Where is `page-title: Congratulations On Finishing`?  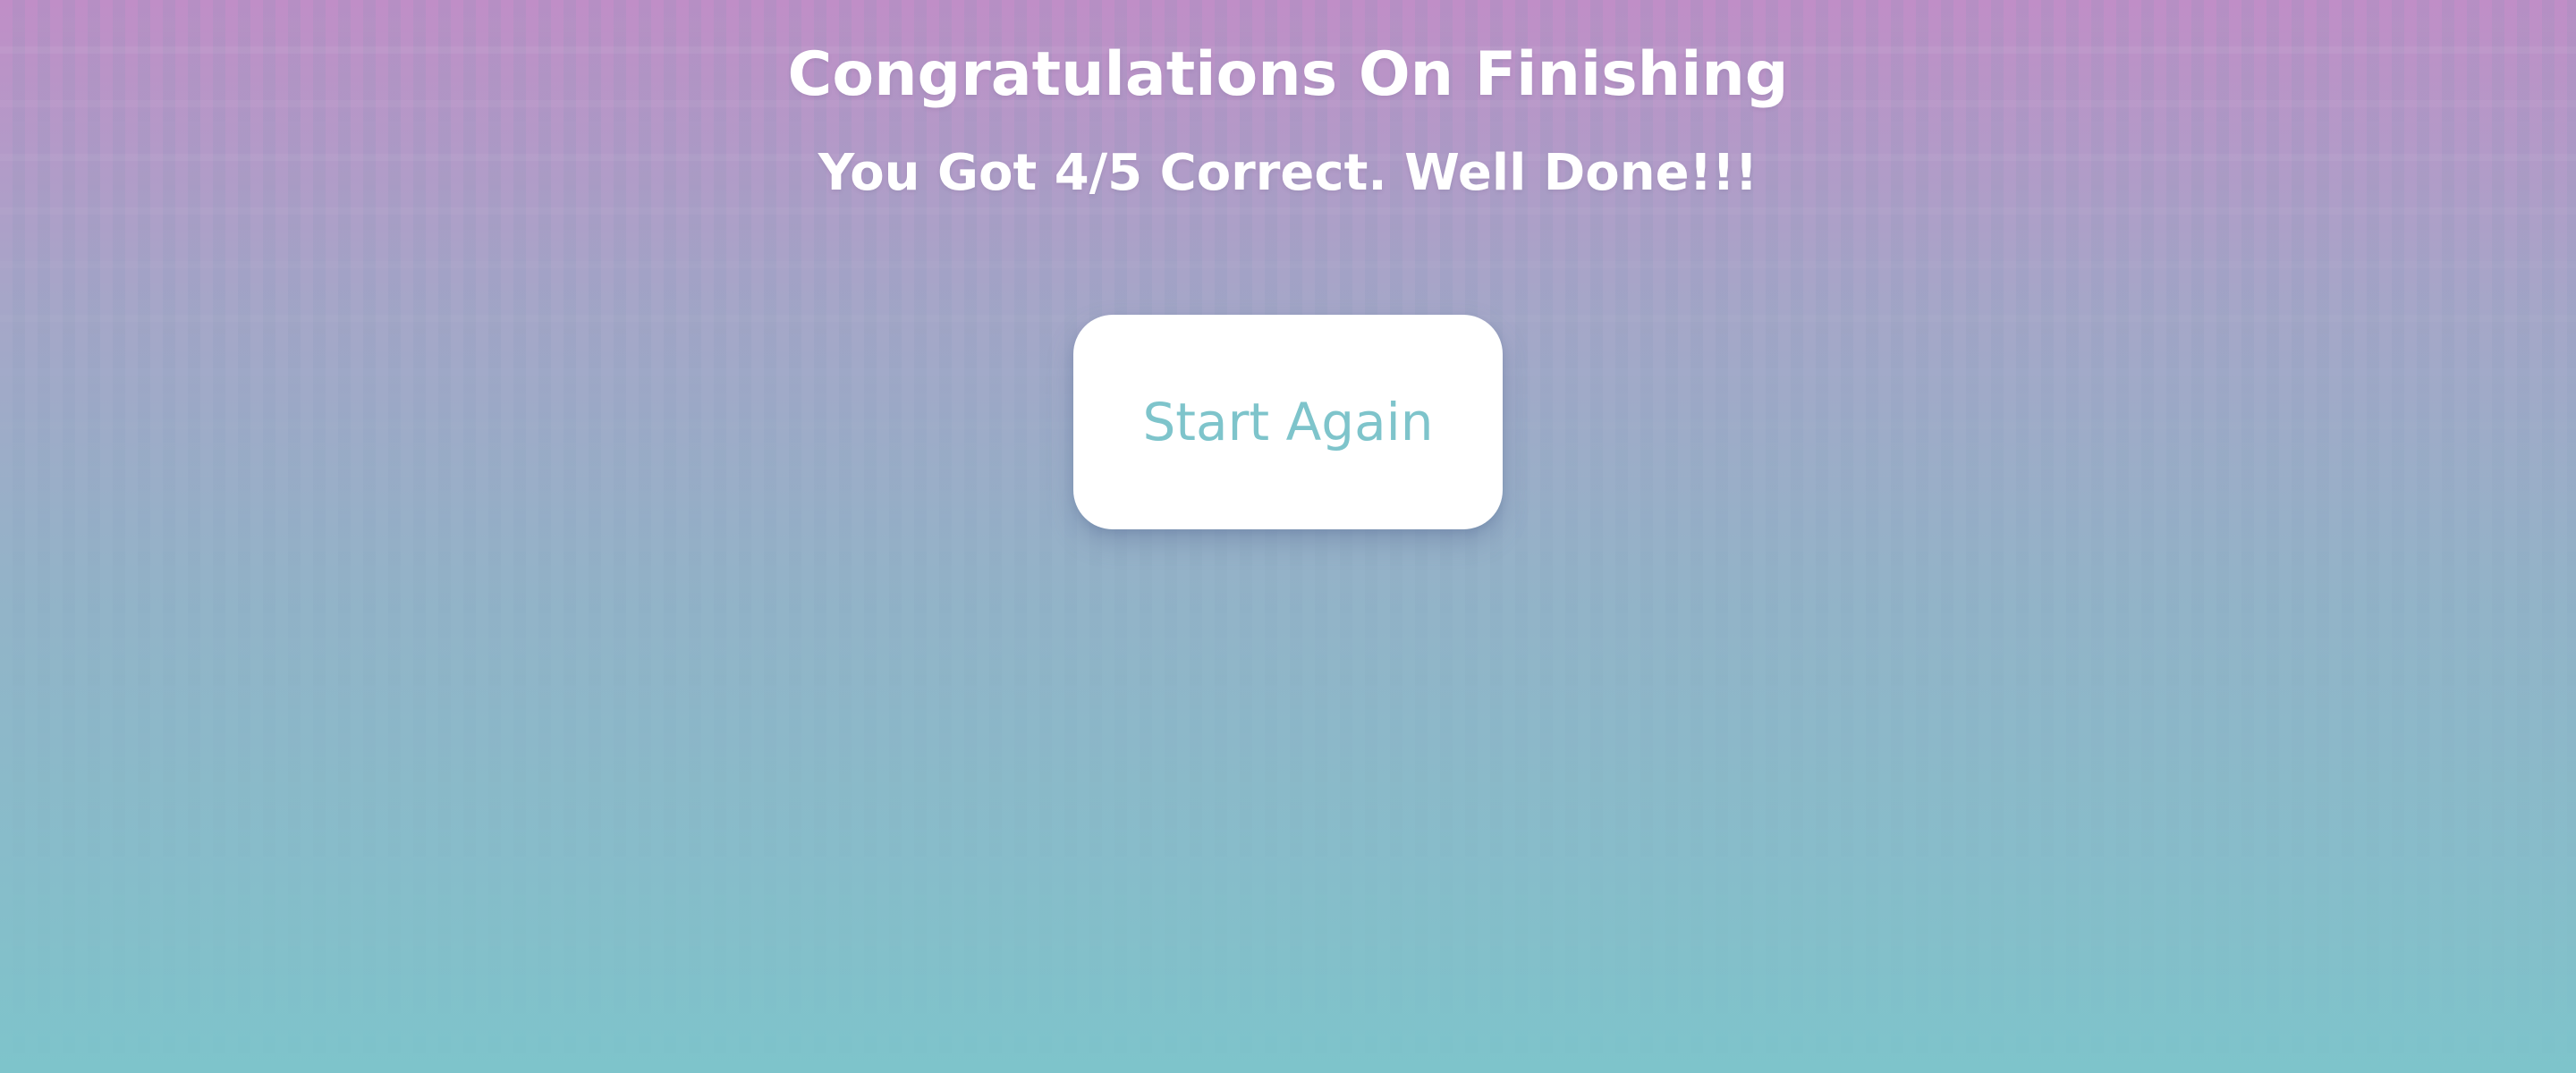
page-title: Congratulations On Finishing is located at coordinates (1288, 74).